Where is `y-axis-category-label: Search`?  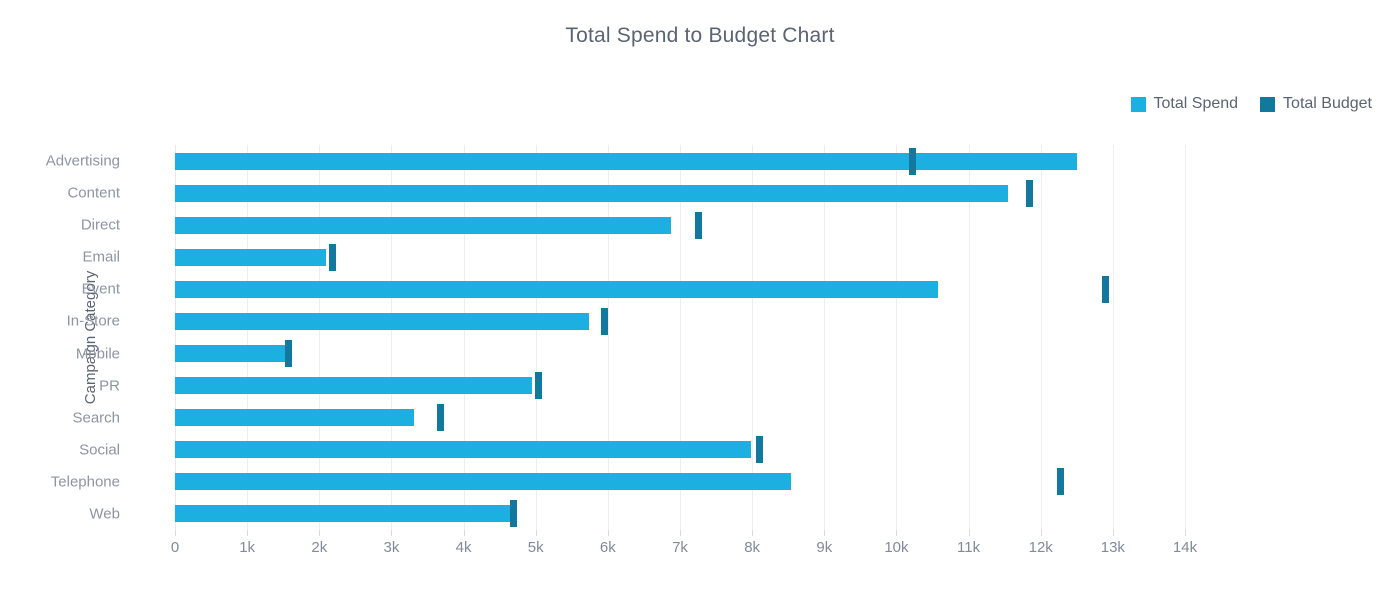 y-axis-category-label: Search is located at coordinates (96, 418).